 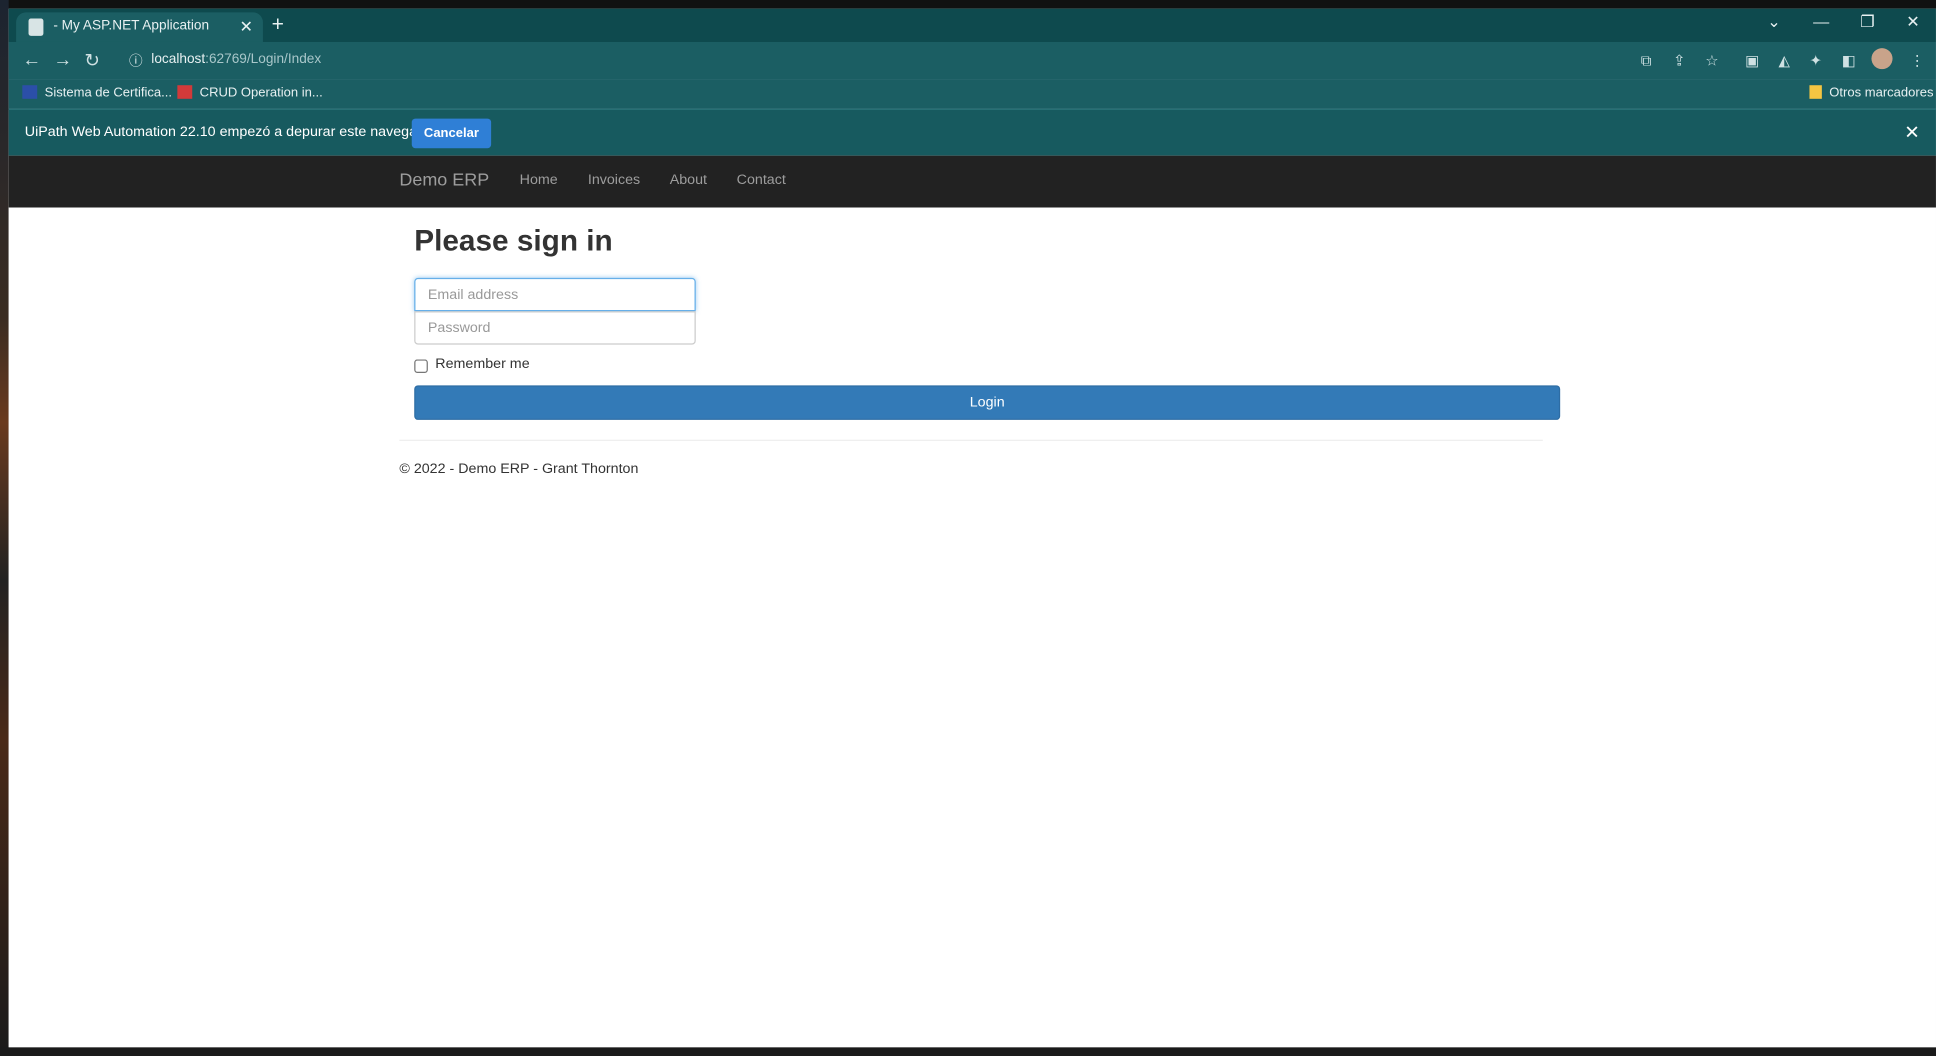 I want to click on desktop-background, so click(x=4, y=528).